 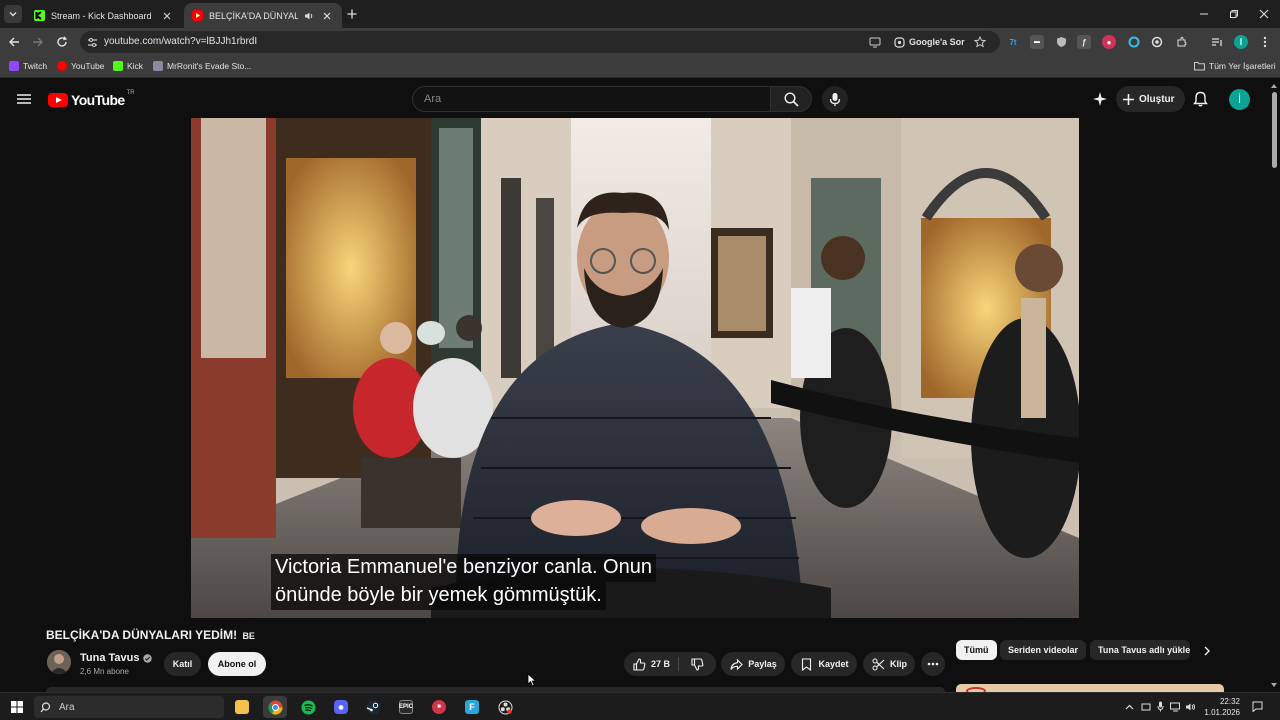 I want to click on arrow-right-icon, so click(x=38, y=42).